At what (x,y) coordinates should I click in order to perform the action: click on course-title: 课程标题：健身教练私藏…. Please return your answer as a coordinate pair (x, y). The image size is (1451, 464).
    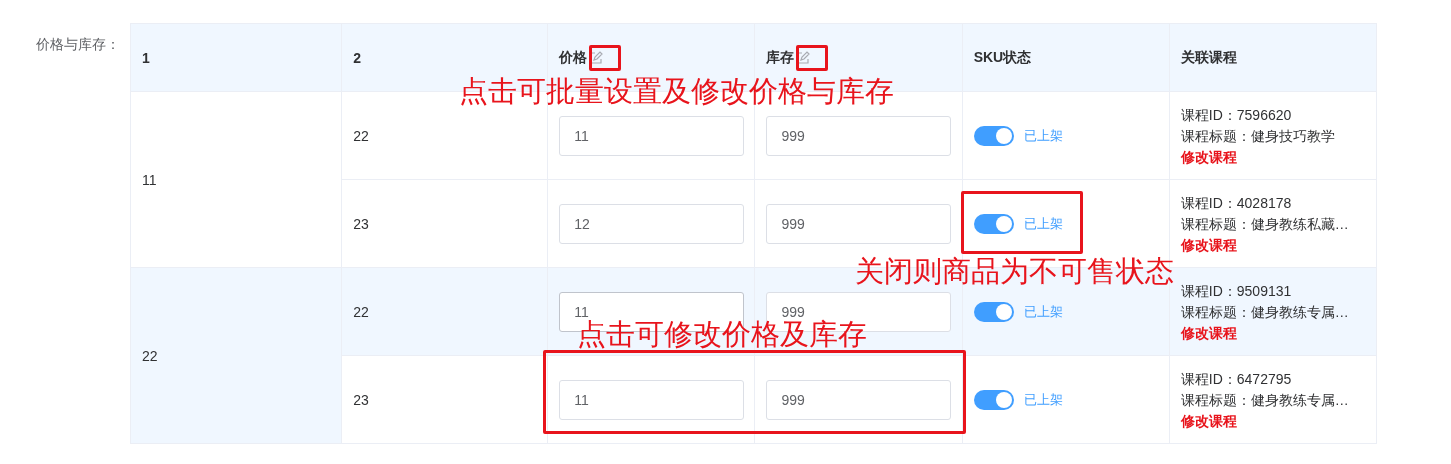
    Looking at the image, I should click on (1265, 224).